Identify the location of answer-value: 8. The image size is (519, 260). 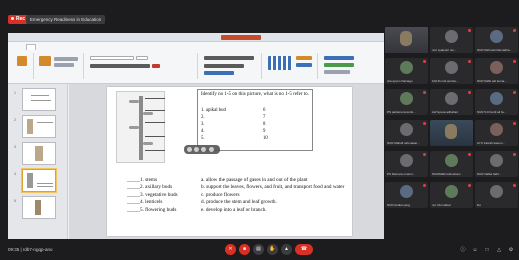
(264, 124).